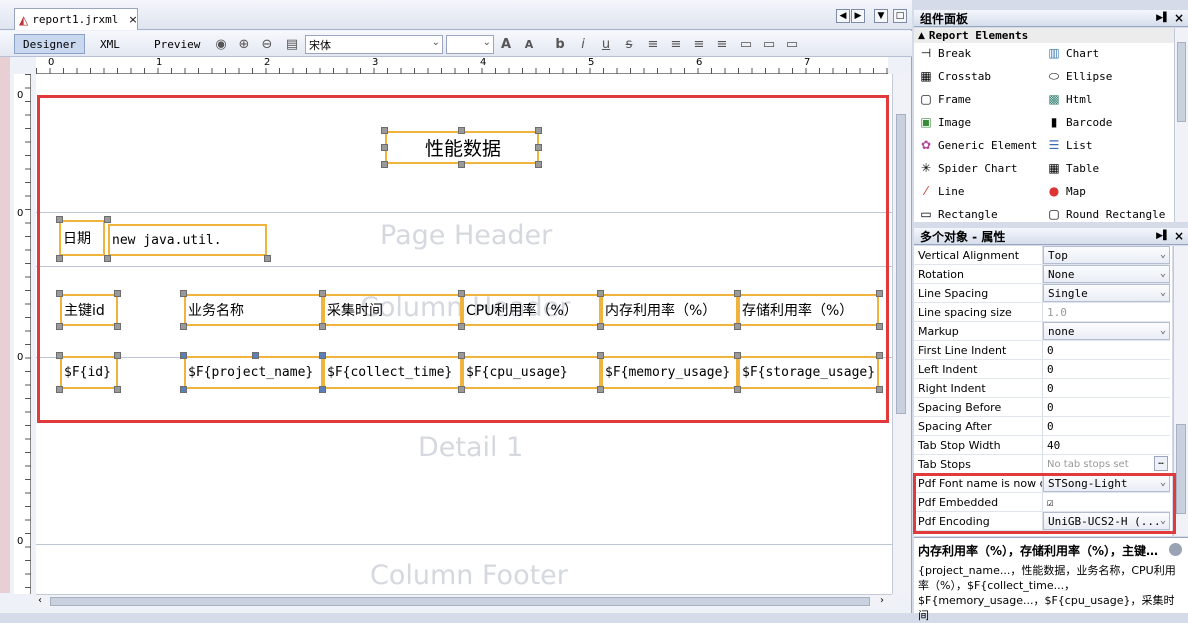 The height and width of the screenshot is (623, 1188). I want to click on font-name-select: 宋体 ⌄, so click(374, 44).